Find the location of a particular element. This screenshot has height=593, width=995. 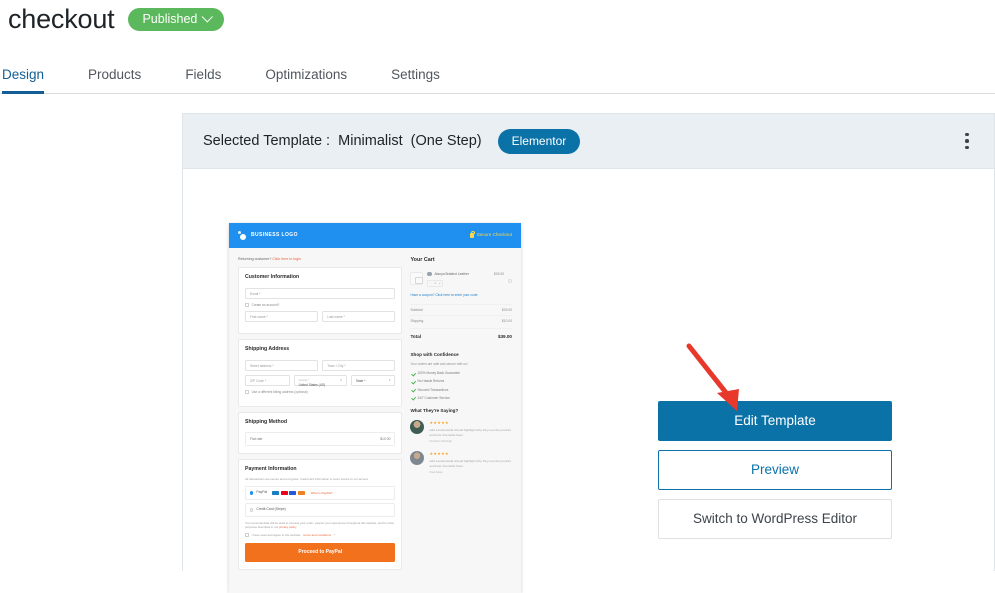

customer-information-heading: Customer Information is located at coordinates (272, 277).